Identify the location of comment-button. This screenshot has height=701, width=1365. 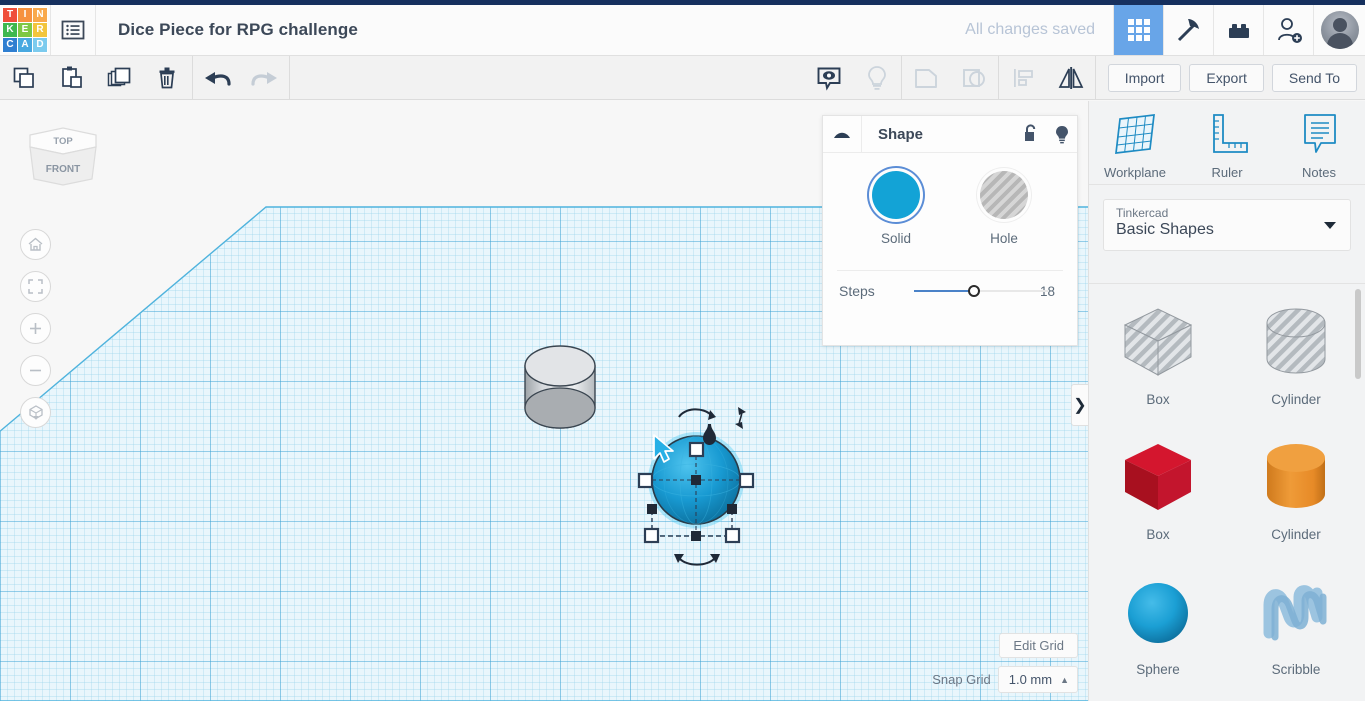
(829, 78).